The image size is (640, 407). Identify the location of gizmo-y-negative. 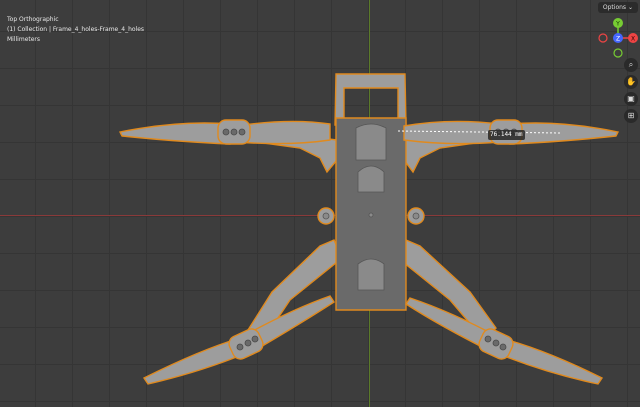
(618, 53).